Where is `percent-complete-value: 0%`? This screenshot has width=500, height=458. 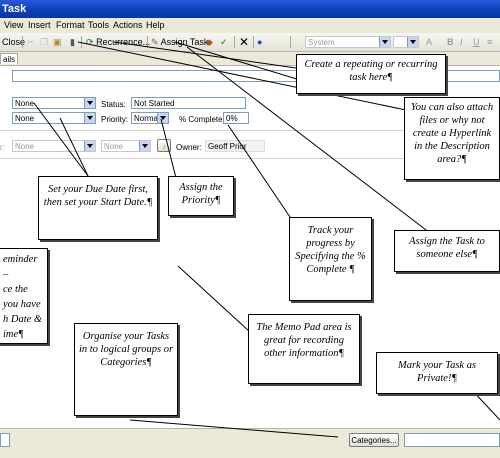 percent-complete-value: 0% is located at coordinates (232, 118).